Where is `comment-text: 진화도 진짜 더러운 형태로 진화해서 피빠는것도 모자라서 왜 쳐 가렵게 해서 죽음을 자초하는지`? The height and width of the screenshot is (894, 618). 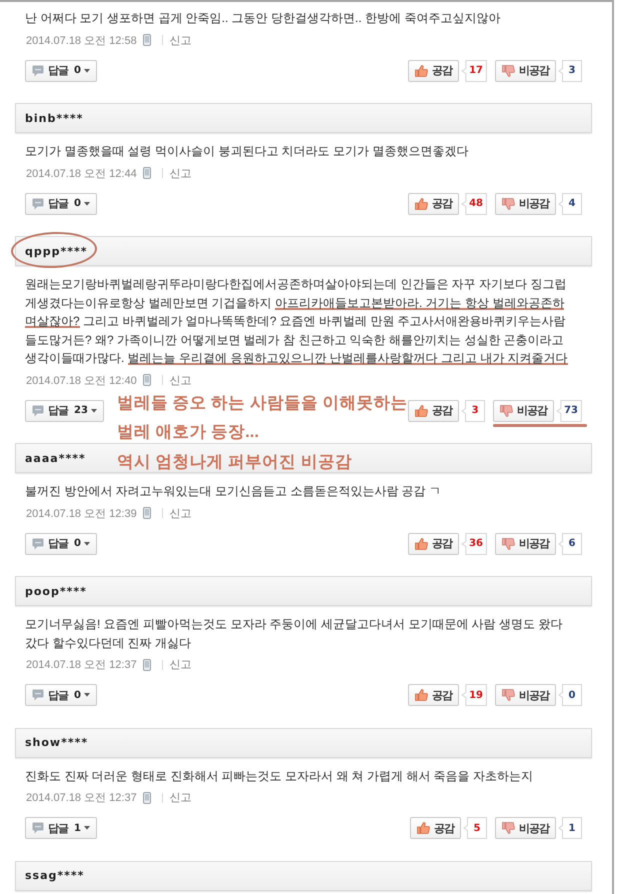 comment-text: 진화도 진짜 더러운 형태로 진화해서 피빠는것도 모자라서 왜 쳐 가렵게 해서 죽음을 자초하는지 is located at coordinates (279, 776).